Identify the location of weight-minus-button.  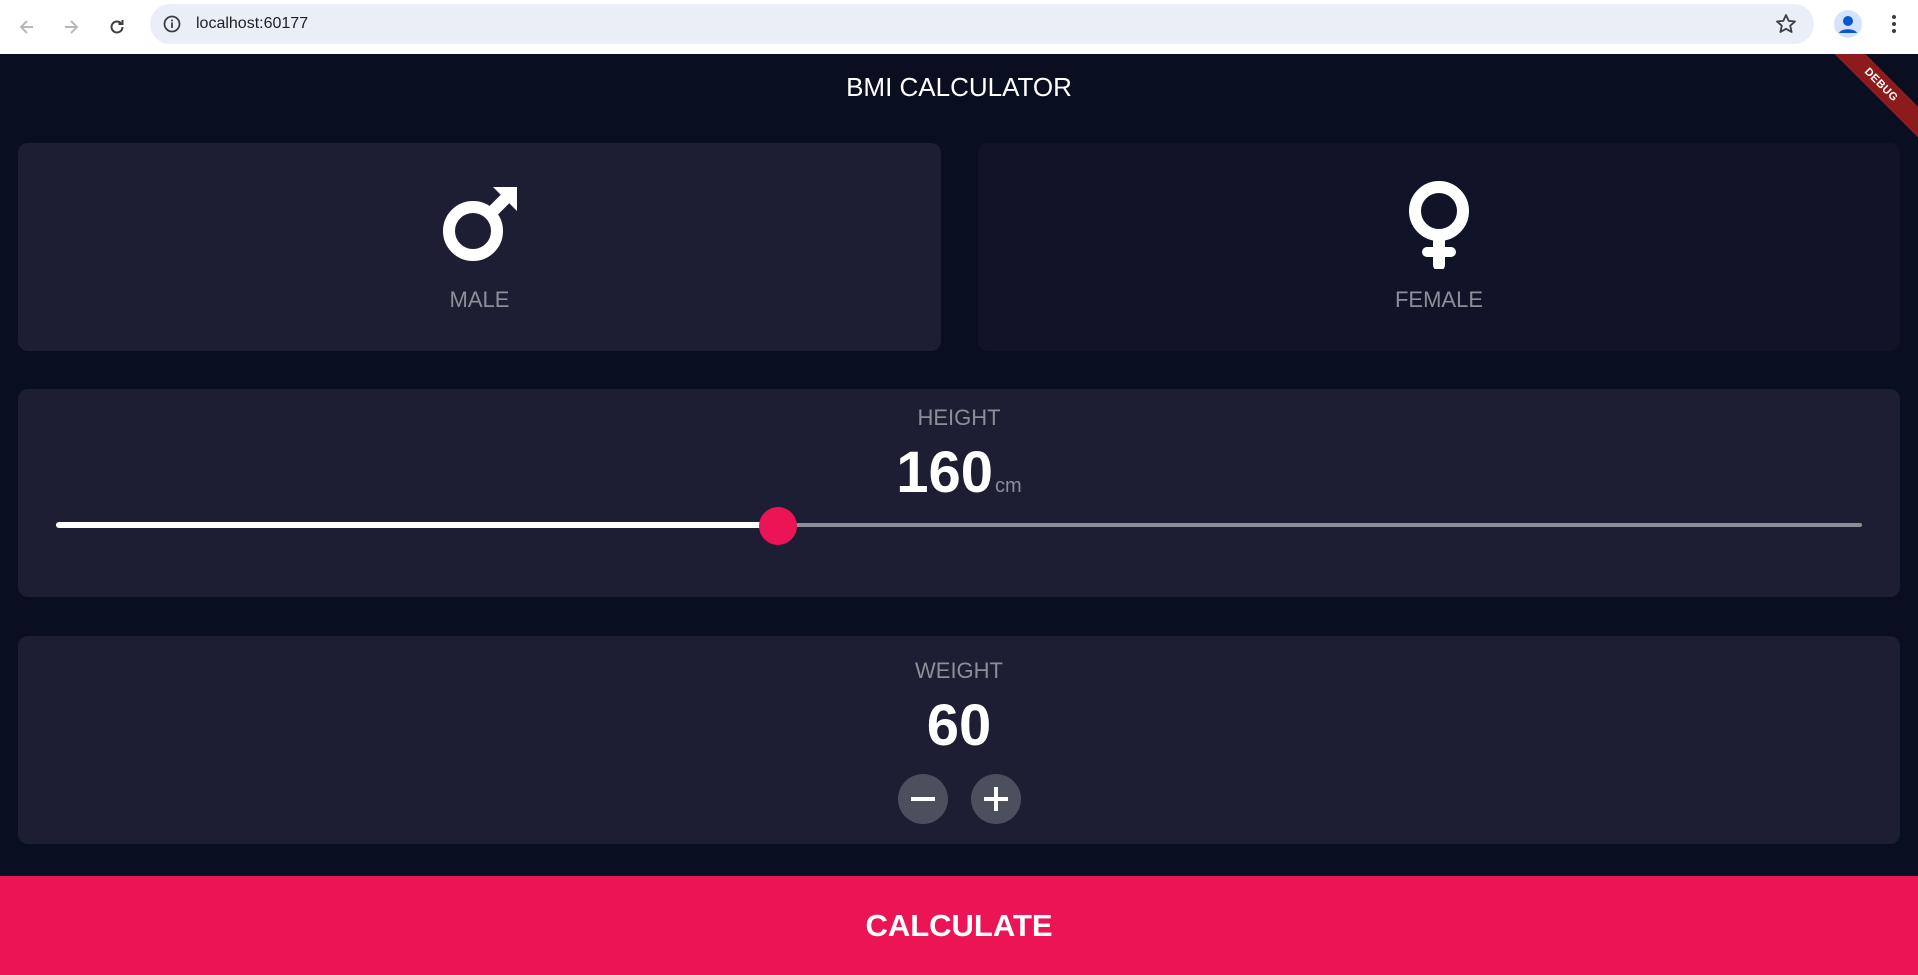
(923, 799).